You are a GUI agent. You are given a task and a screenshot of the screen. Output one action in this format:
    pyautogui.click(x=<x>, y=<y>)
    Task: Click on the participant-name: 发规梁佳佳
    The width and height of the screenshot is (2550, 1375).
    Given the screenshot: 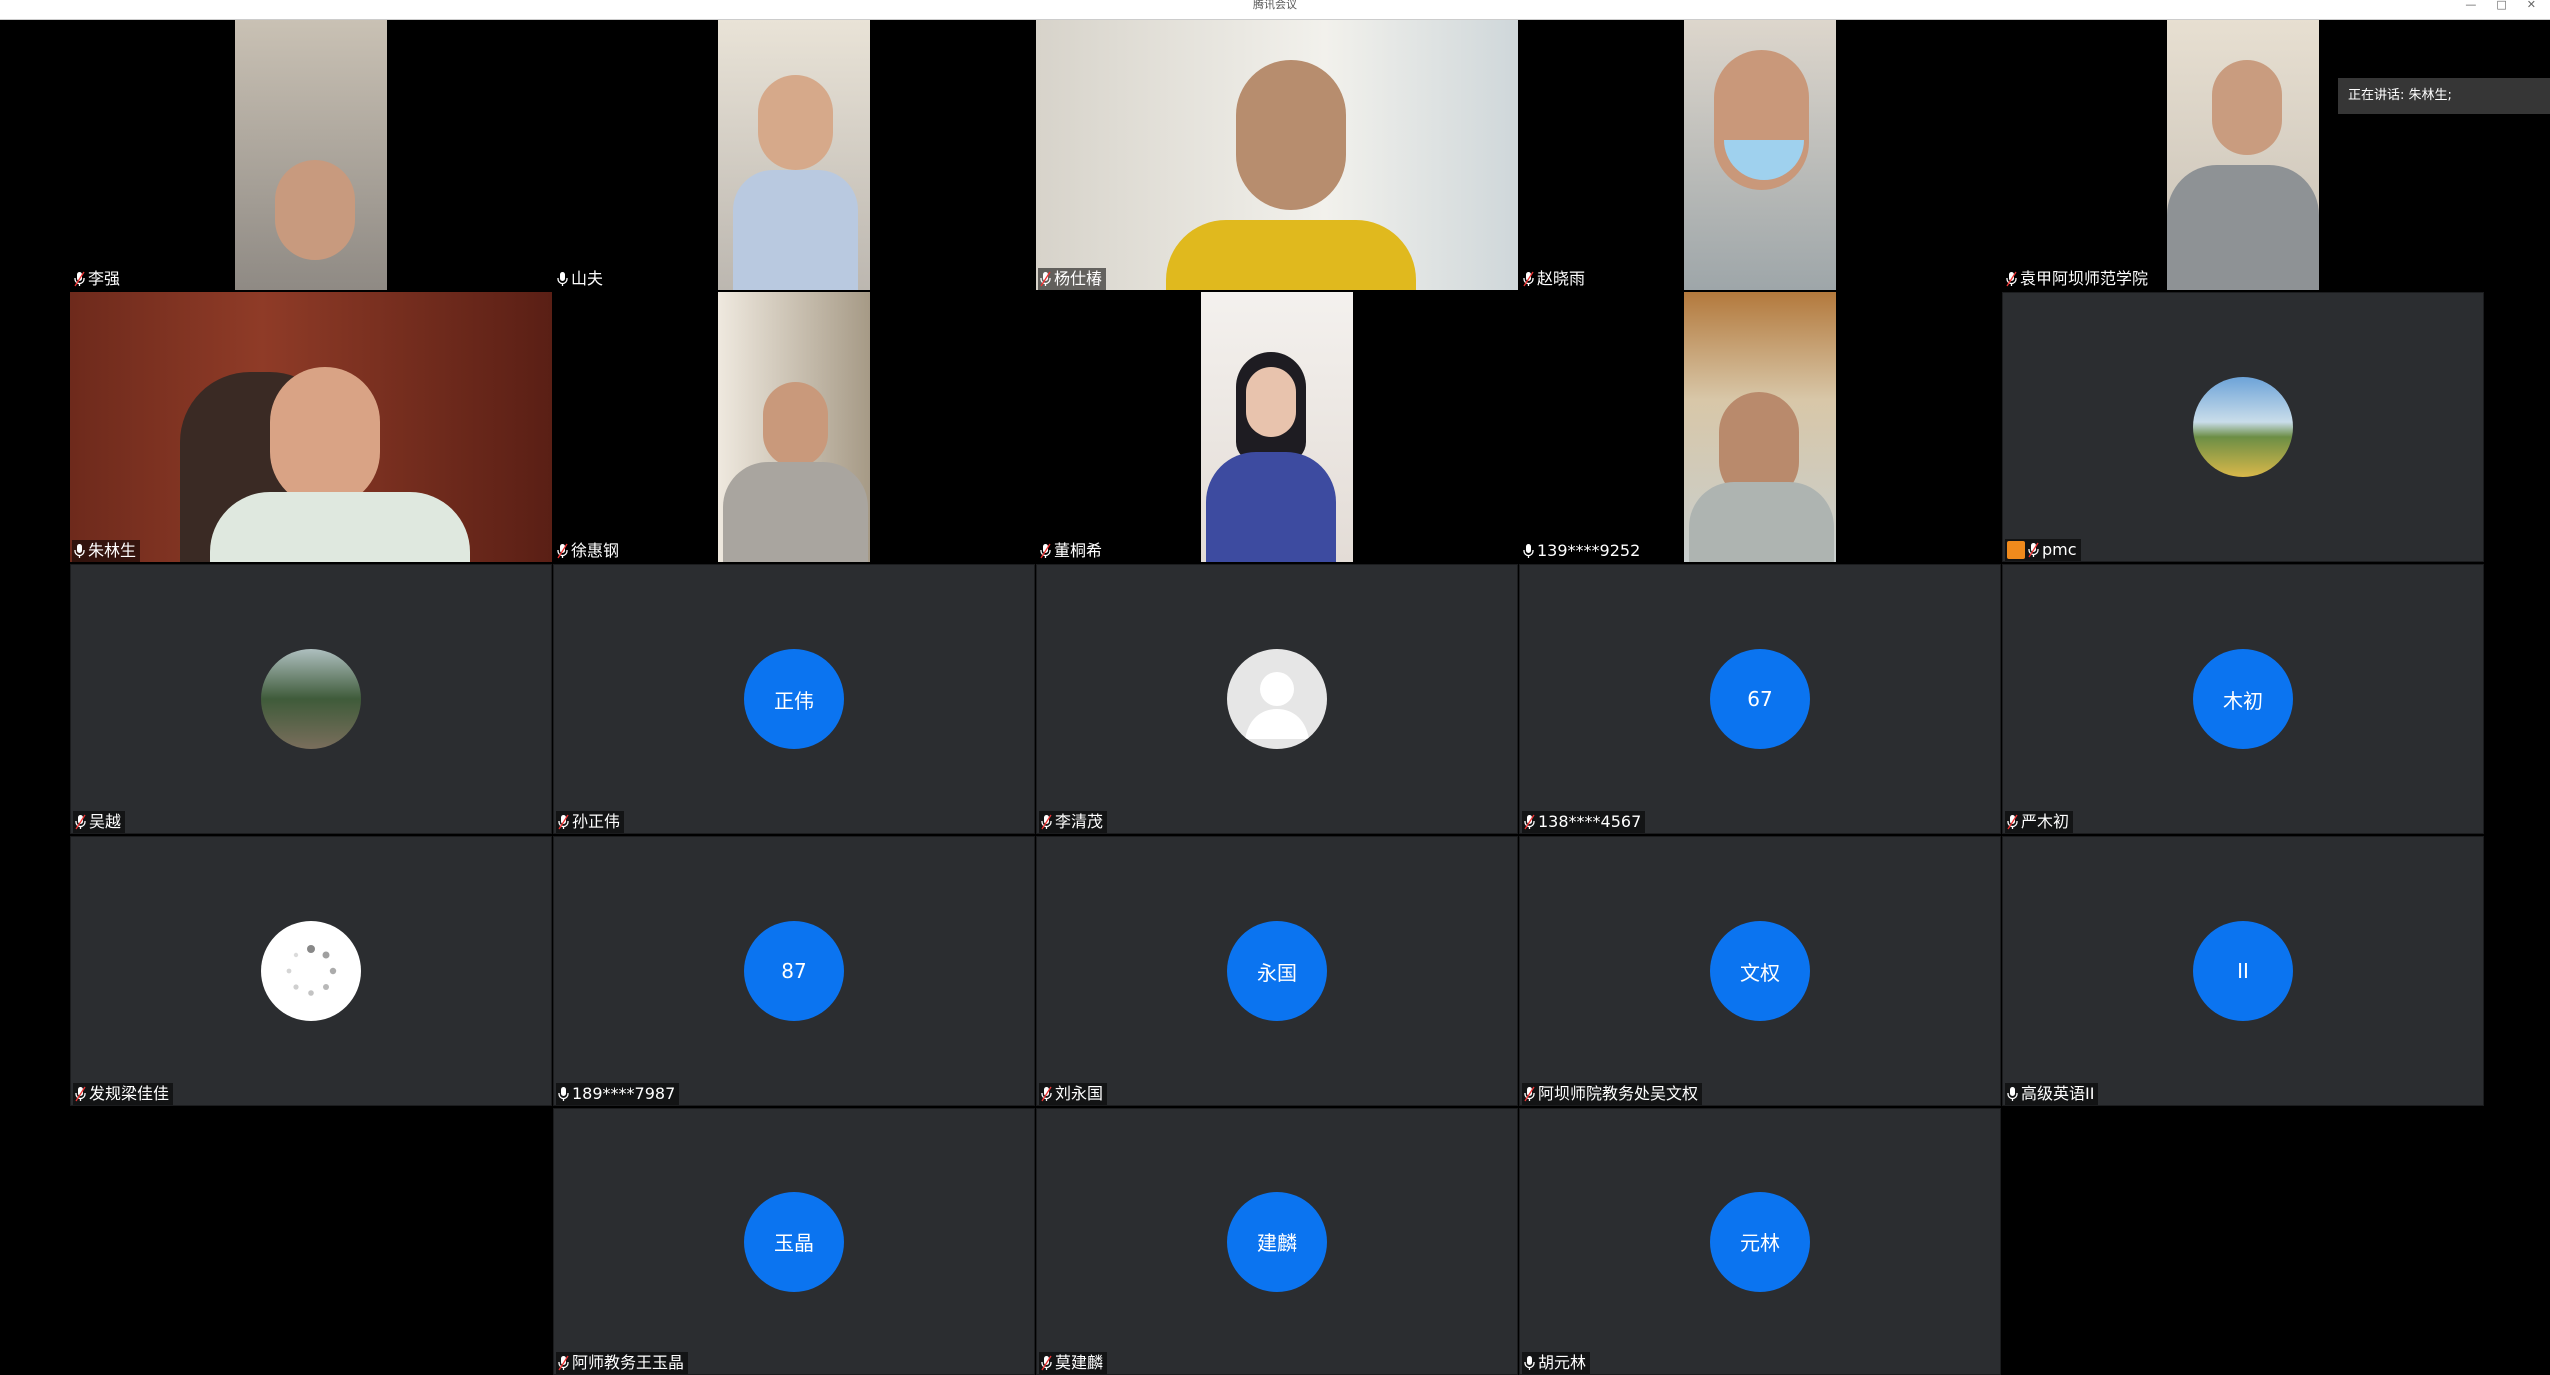 What is the action you would take?
    pyautogui.click(x=129, y=1093)
    